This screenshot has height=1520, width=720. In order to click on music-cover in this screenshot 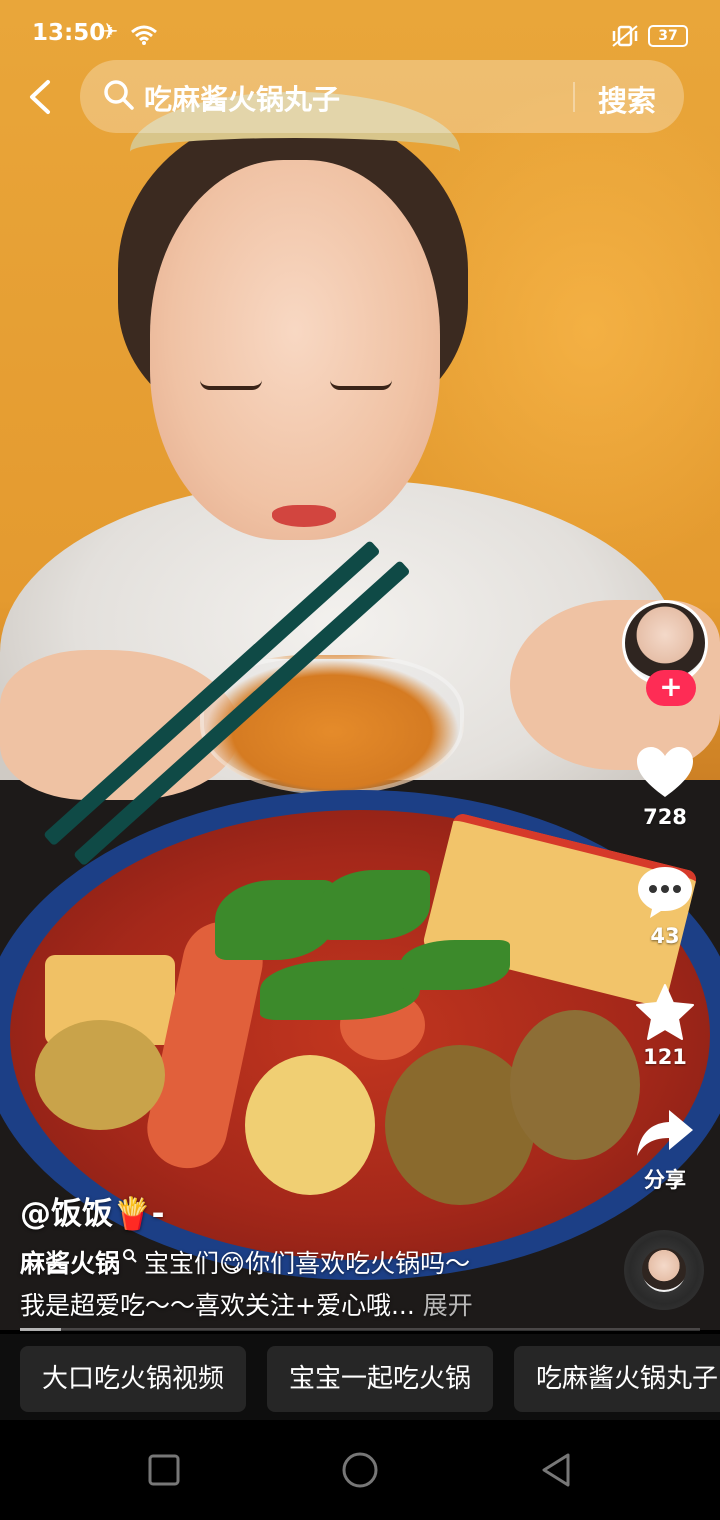, I will do `click(664, 1270)`.